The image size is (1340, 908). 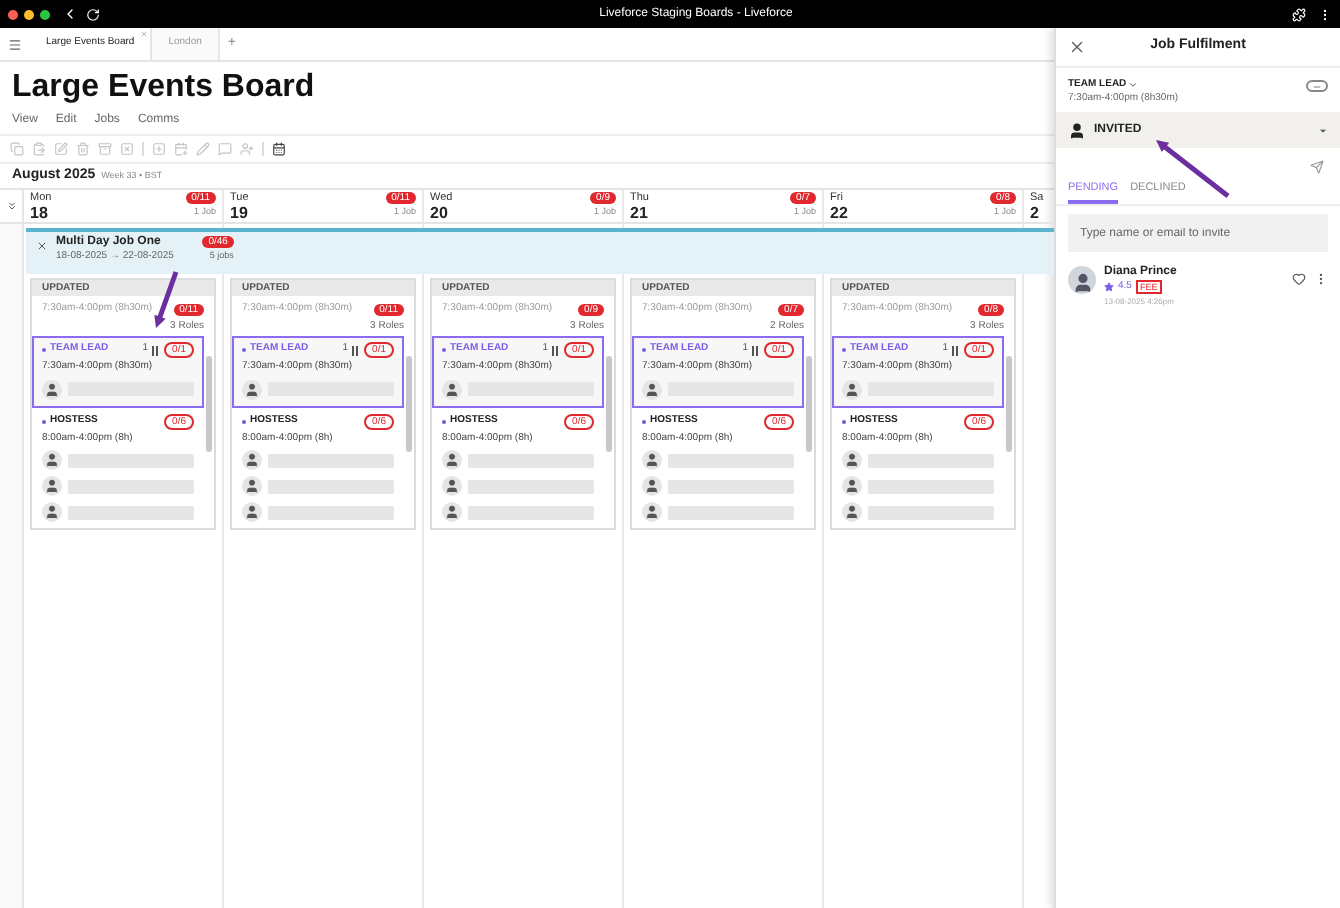 What do you see at coordinates (639, 213) in the screenshot?
I see `day-number: 21` at bounding box center [639, 213].